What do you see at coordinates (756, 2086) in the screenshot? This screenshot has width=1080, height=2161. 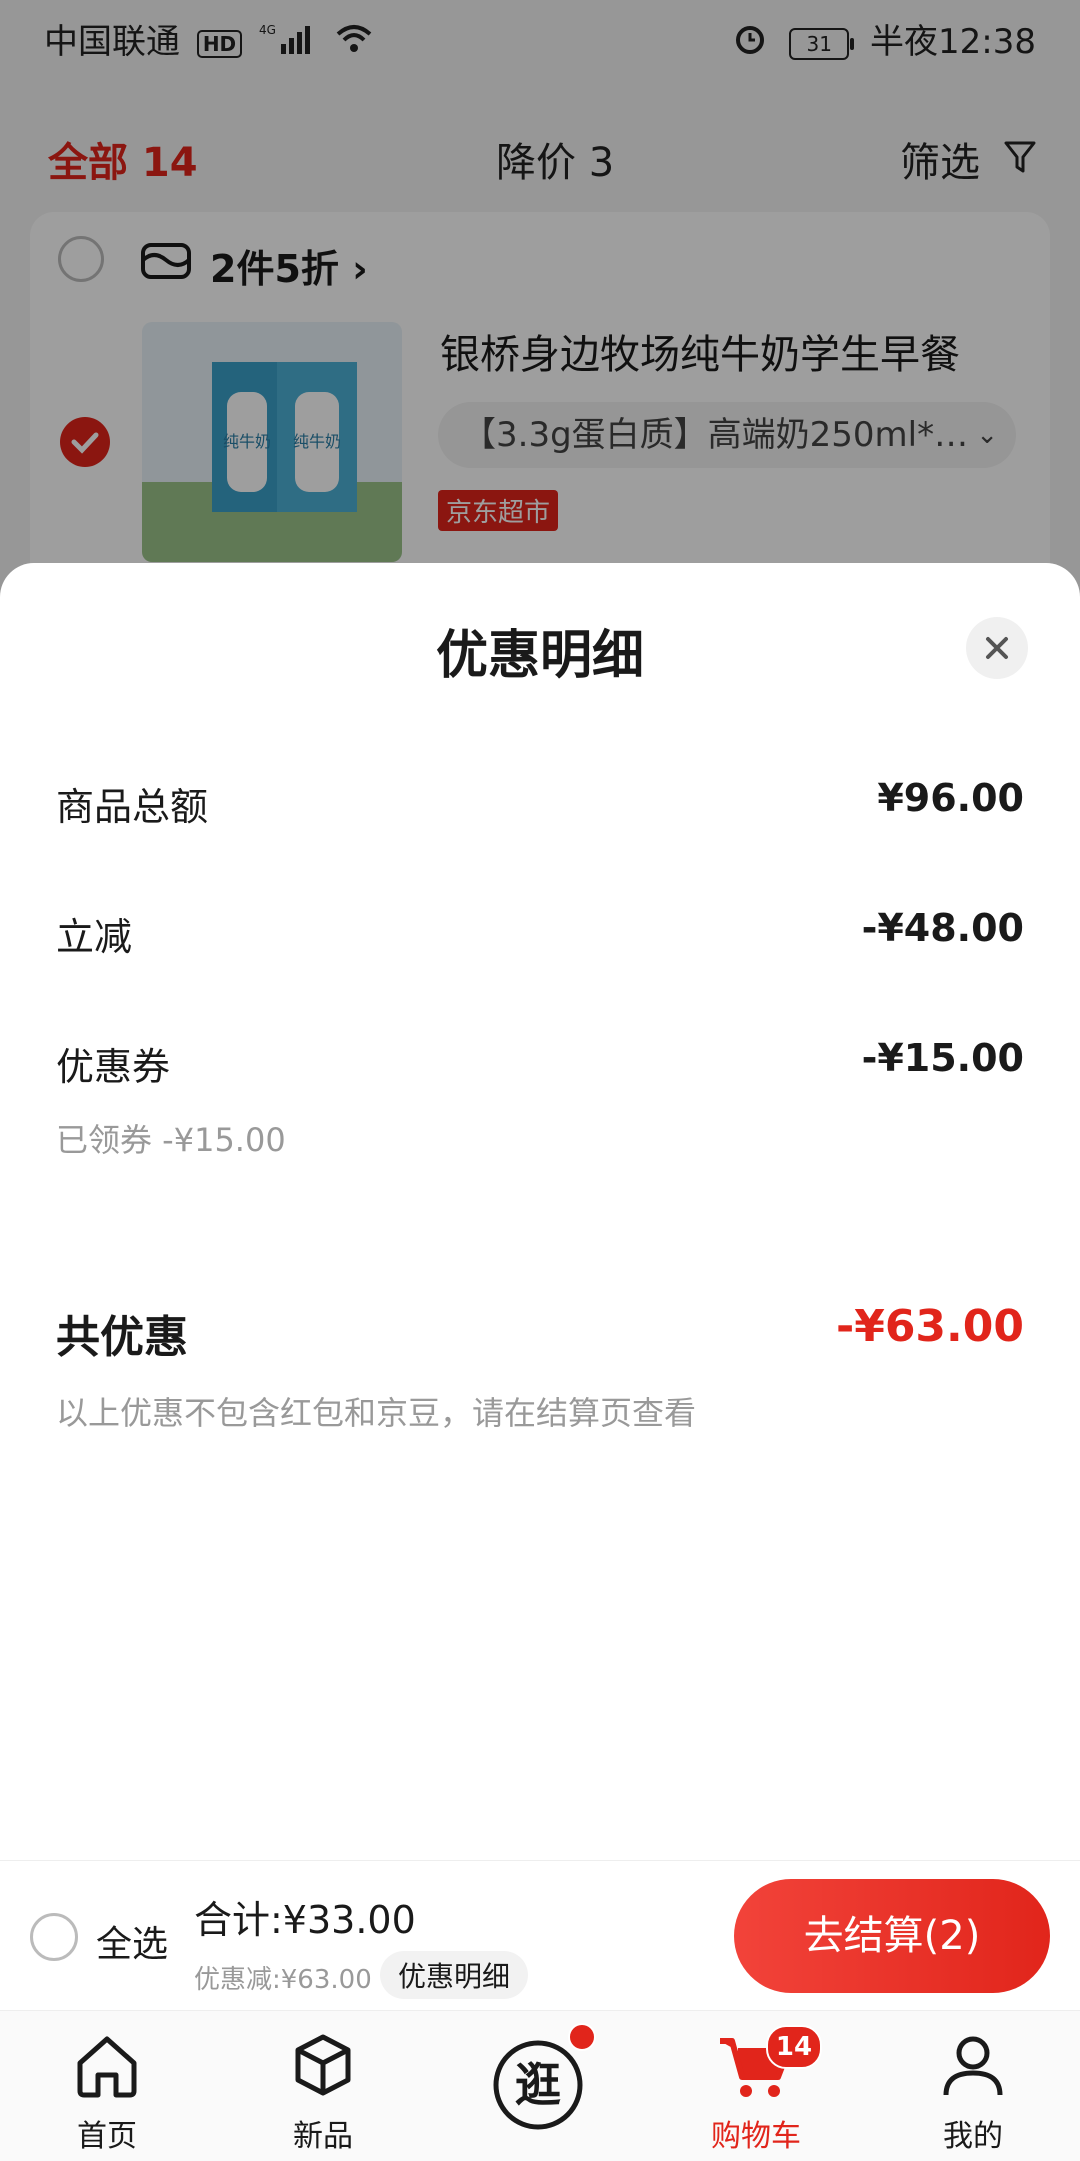 I see `nav-item-cart: 14 购物车` at bounding box center [756, 2086].